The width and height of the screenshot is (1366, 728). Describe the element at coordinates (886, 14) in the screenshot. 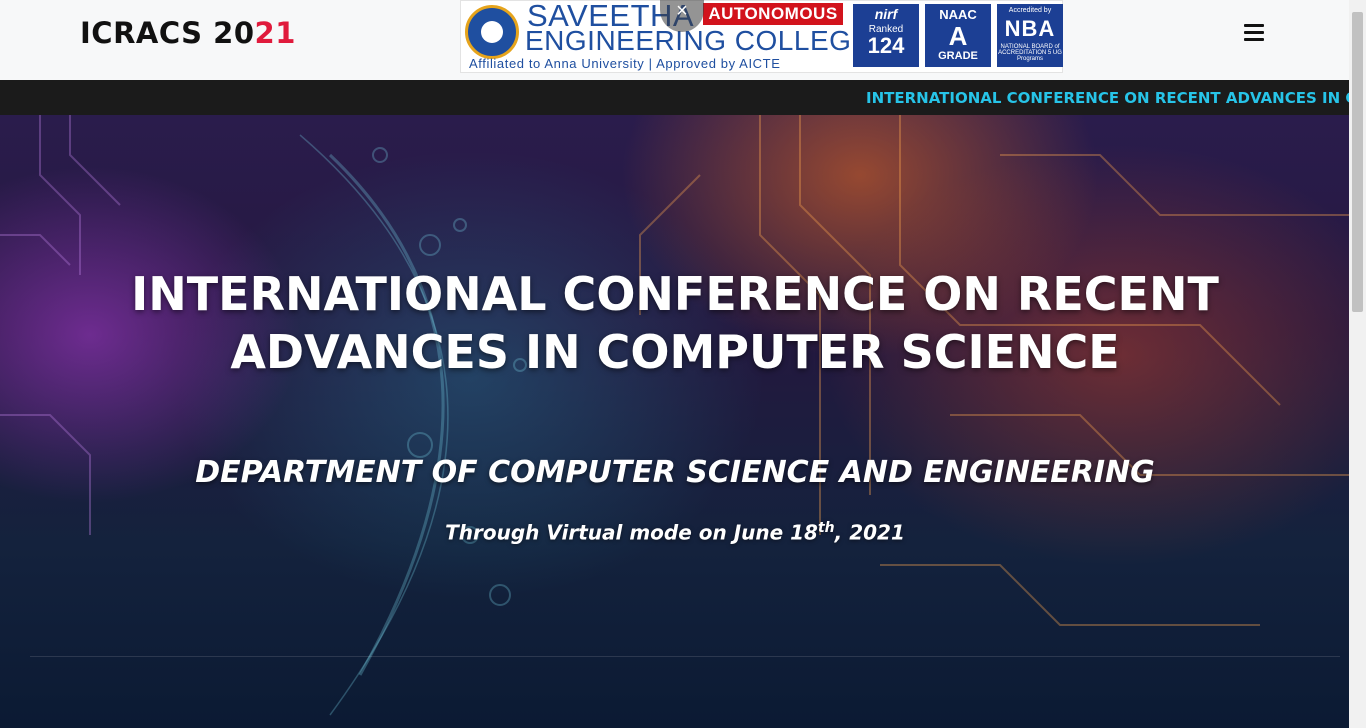

I see `nirf-title: nirf` at that location.